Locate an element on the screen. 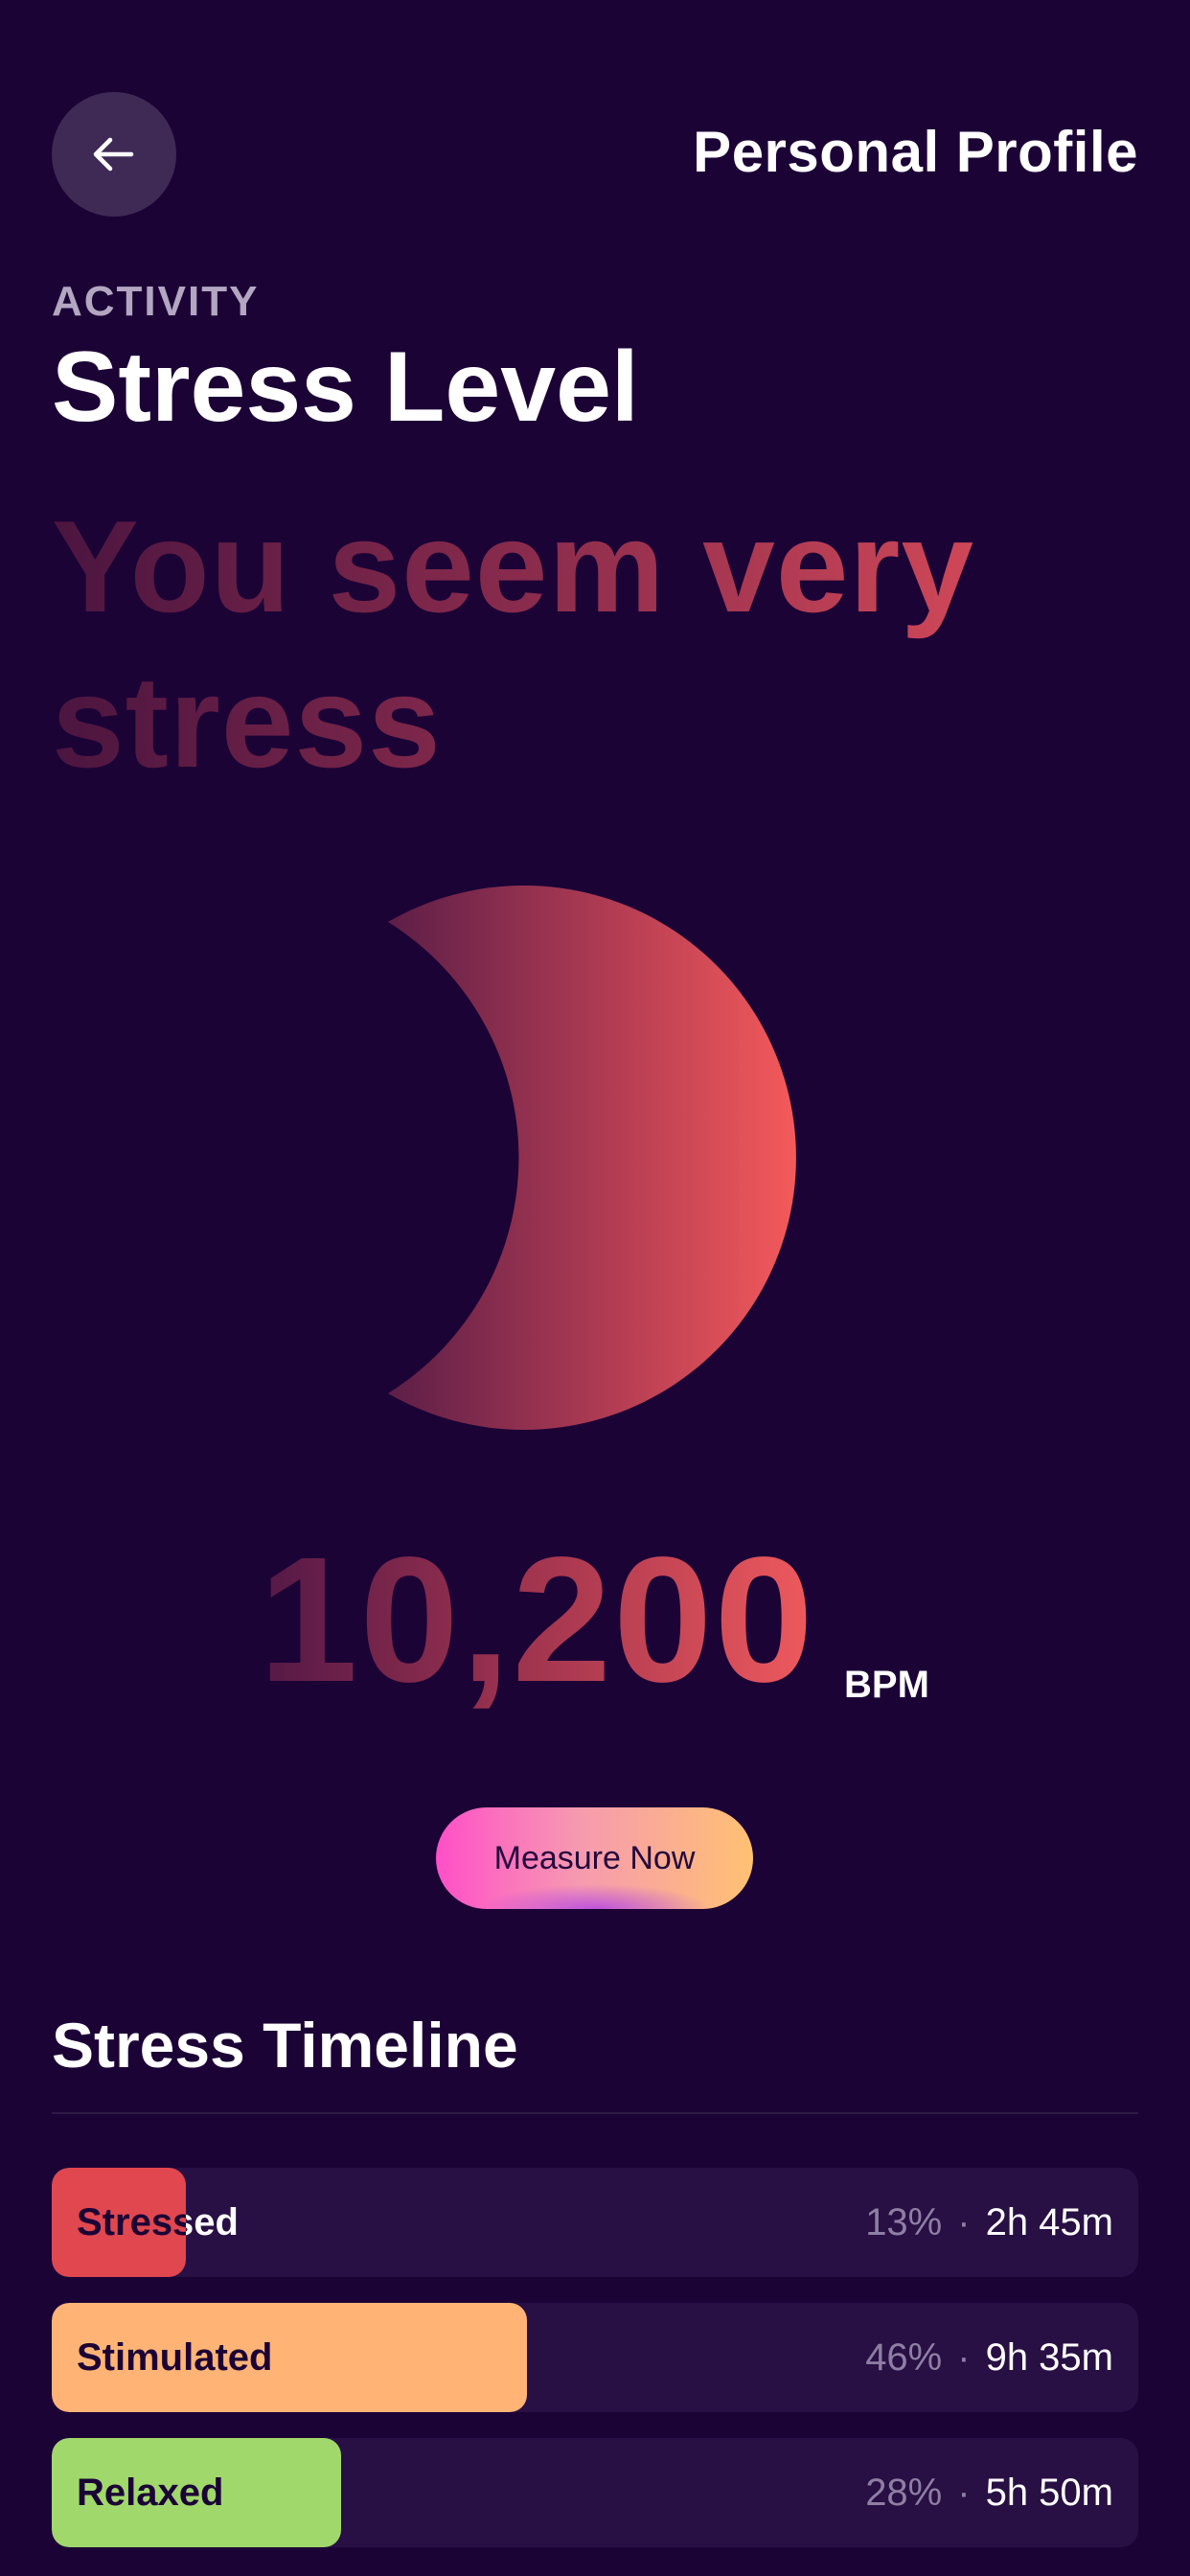 Image resolution: width=1190 pixels, height=2576 pixels. timeline-percent-stressed: 13% is located at coordinates (904, 2222).